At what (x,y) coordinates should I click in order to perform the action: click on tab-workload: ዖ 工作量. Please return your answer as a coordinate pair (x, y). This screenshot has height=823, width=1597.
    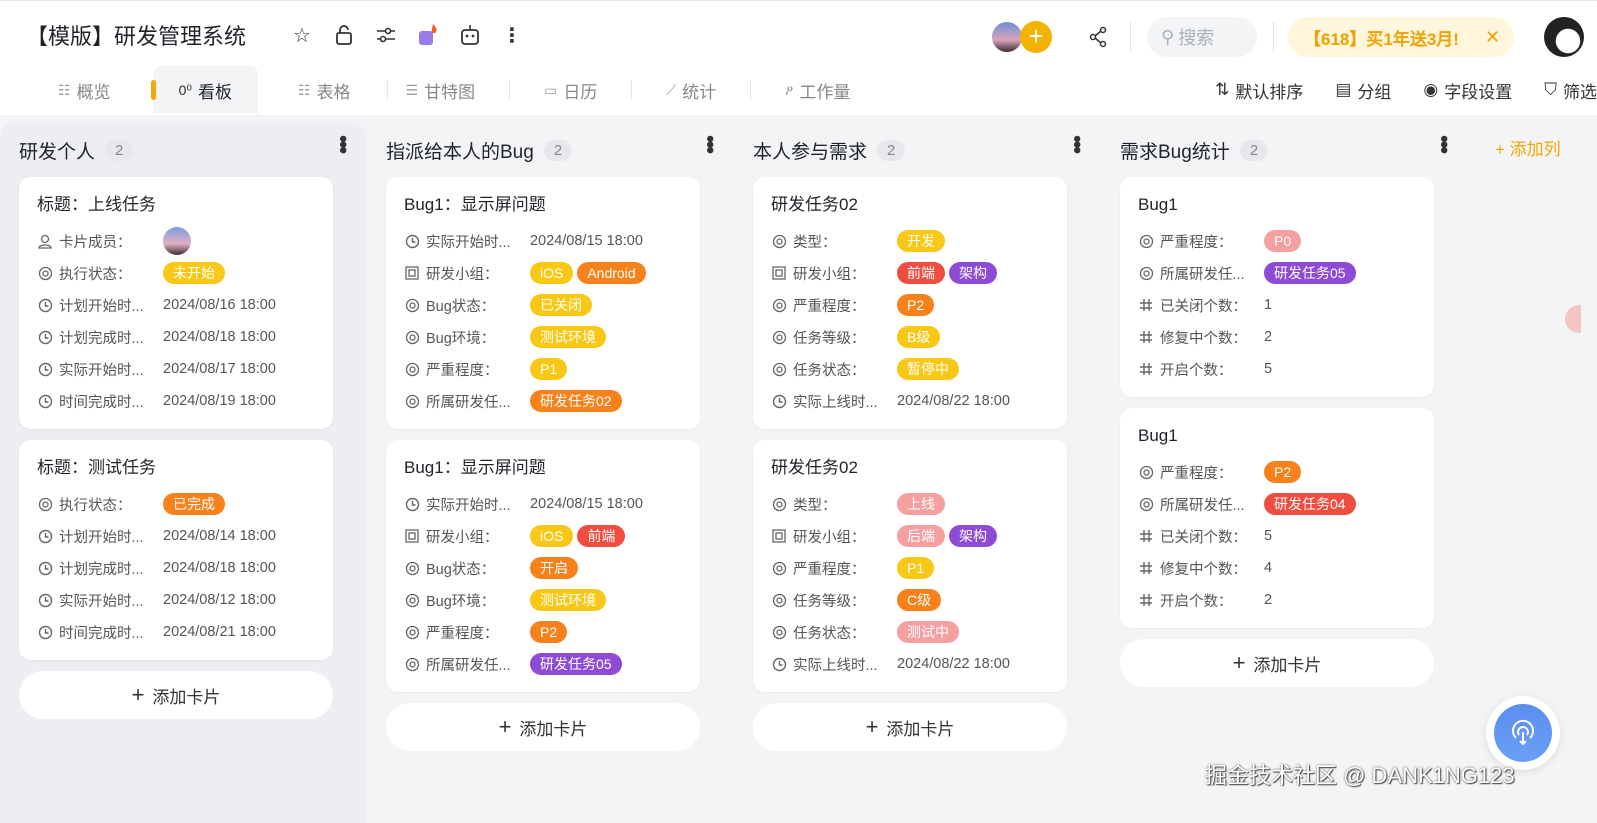
    Looking at the image, I should click on (817, 90).